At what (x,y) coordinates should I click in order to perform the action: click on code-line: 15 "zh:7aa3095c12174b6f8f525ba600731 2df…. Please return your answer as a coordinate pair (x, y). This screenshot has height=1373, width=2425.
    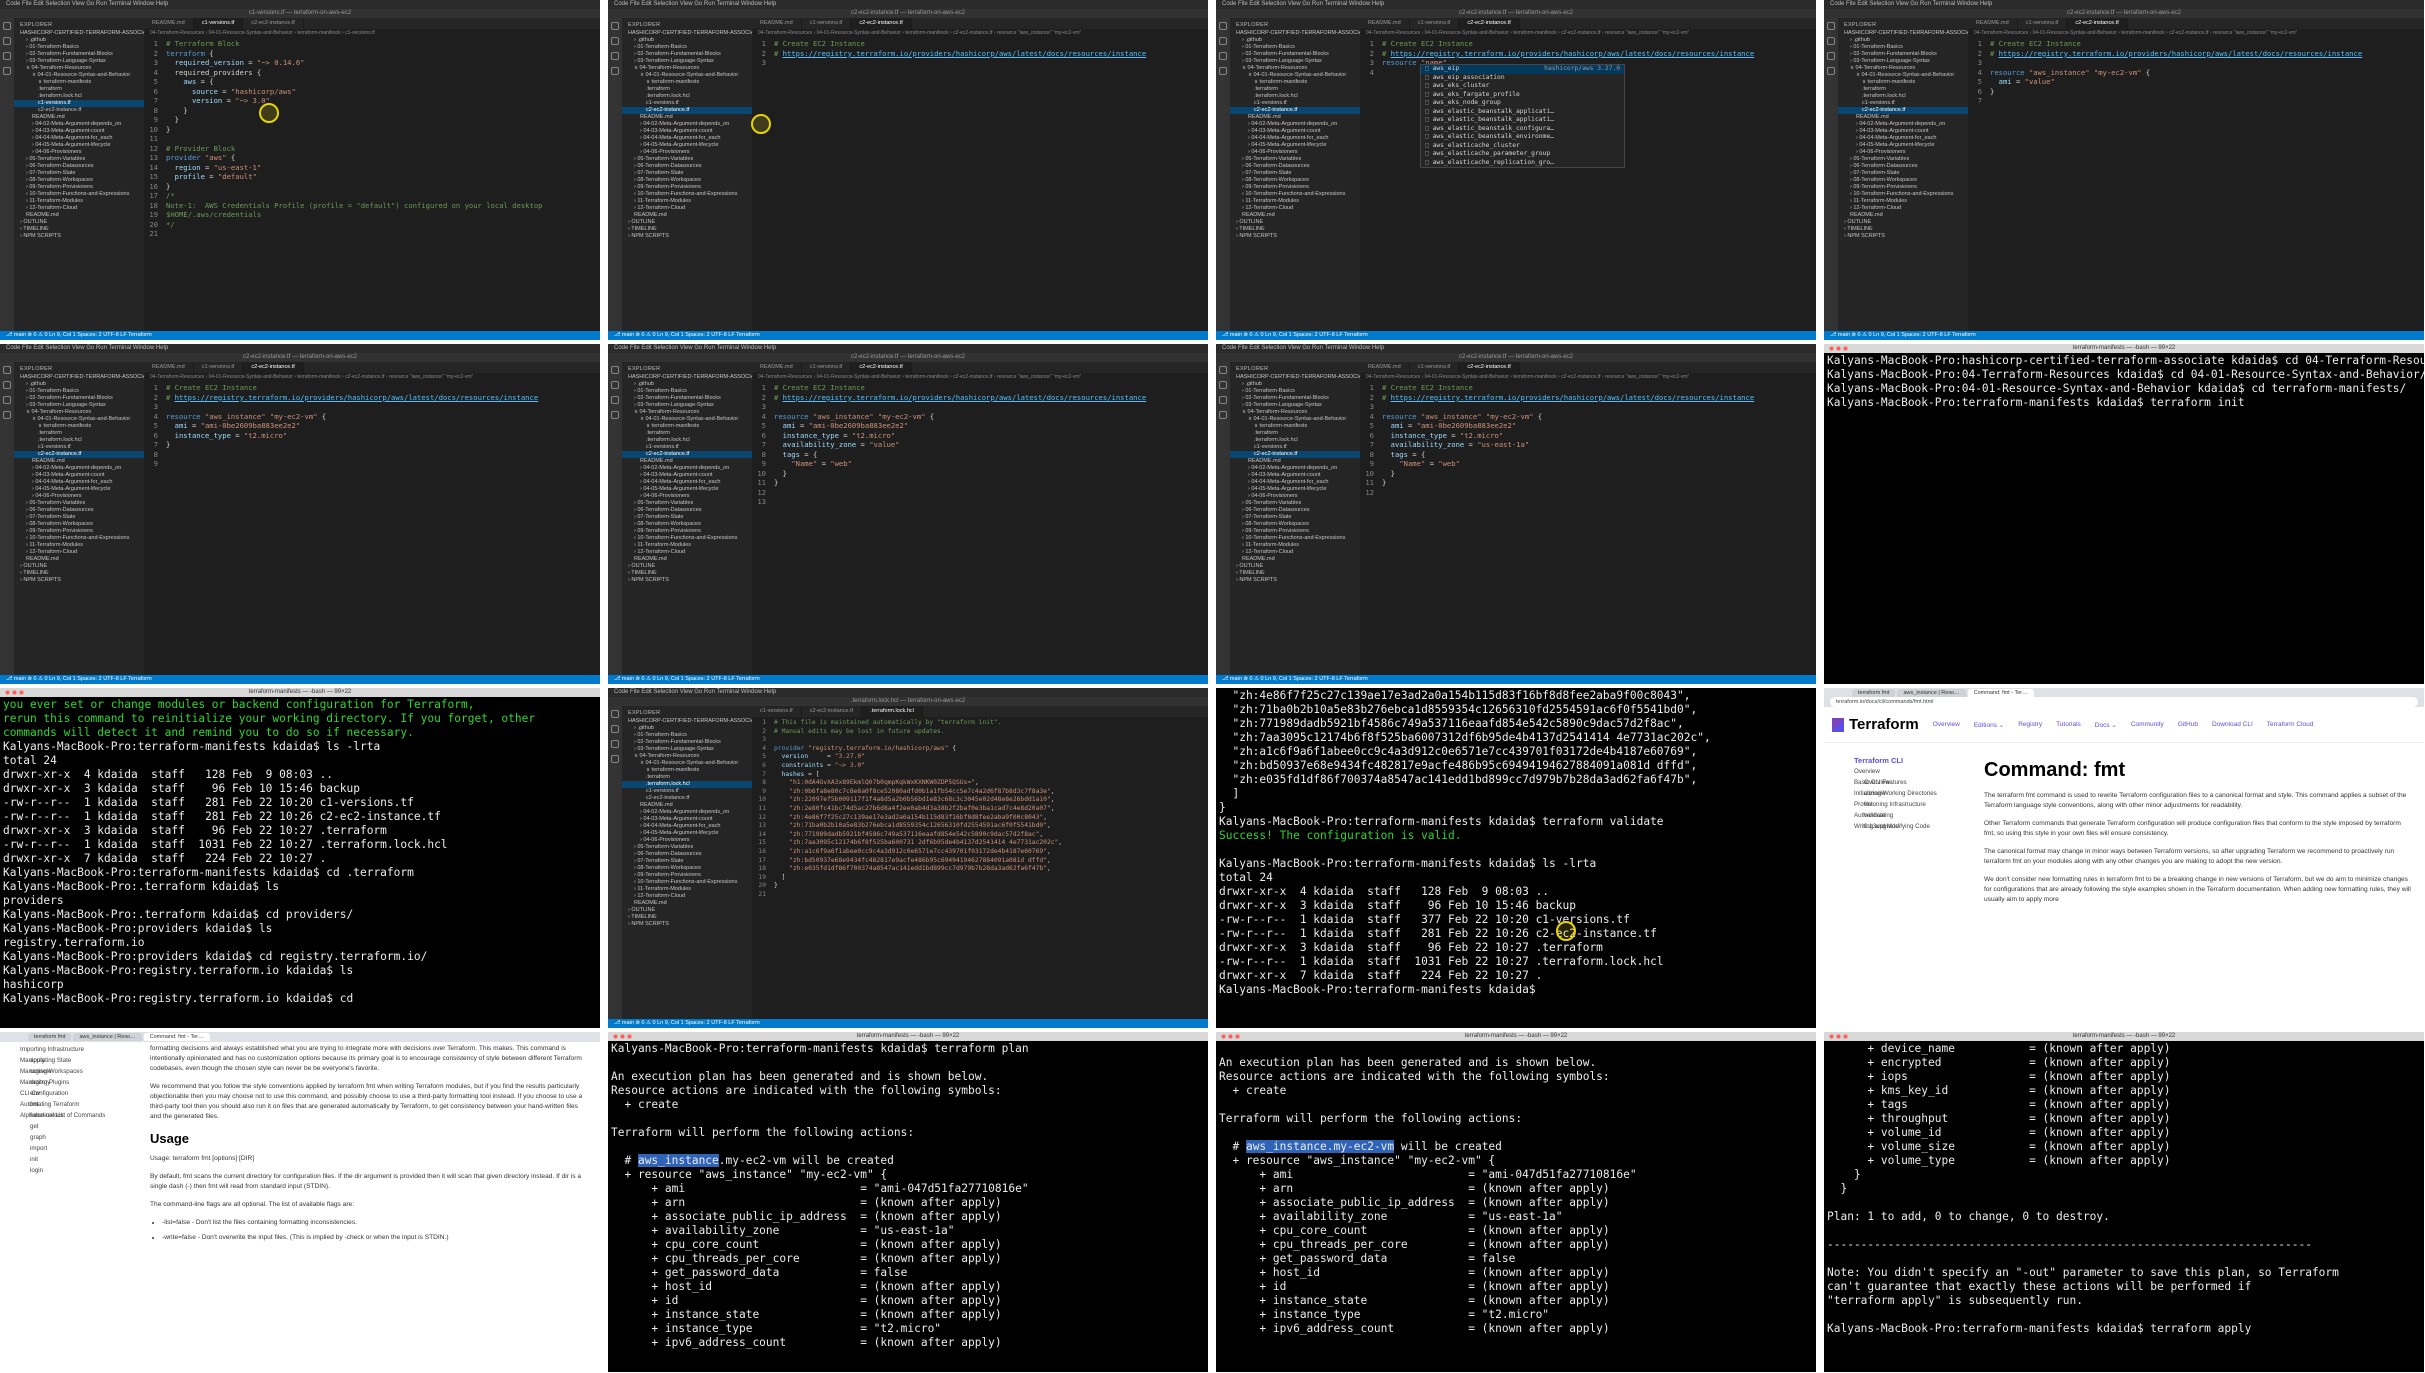
    Looking at the image, I should click on (980, 843).